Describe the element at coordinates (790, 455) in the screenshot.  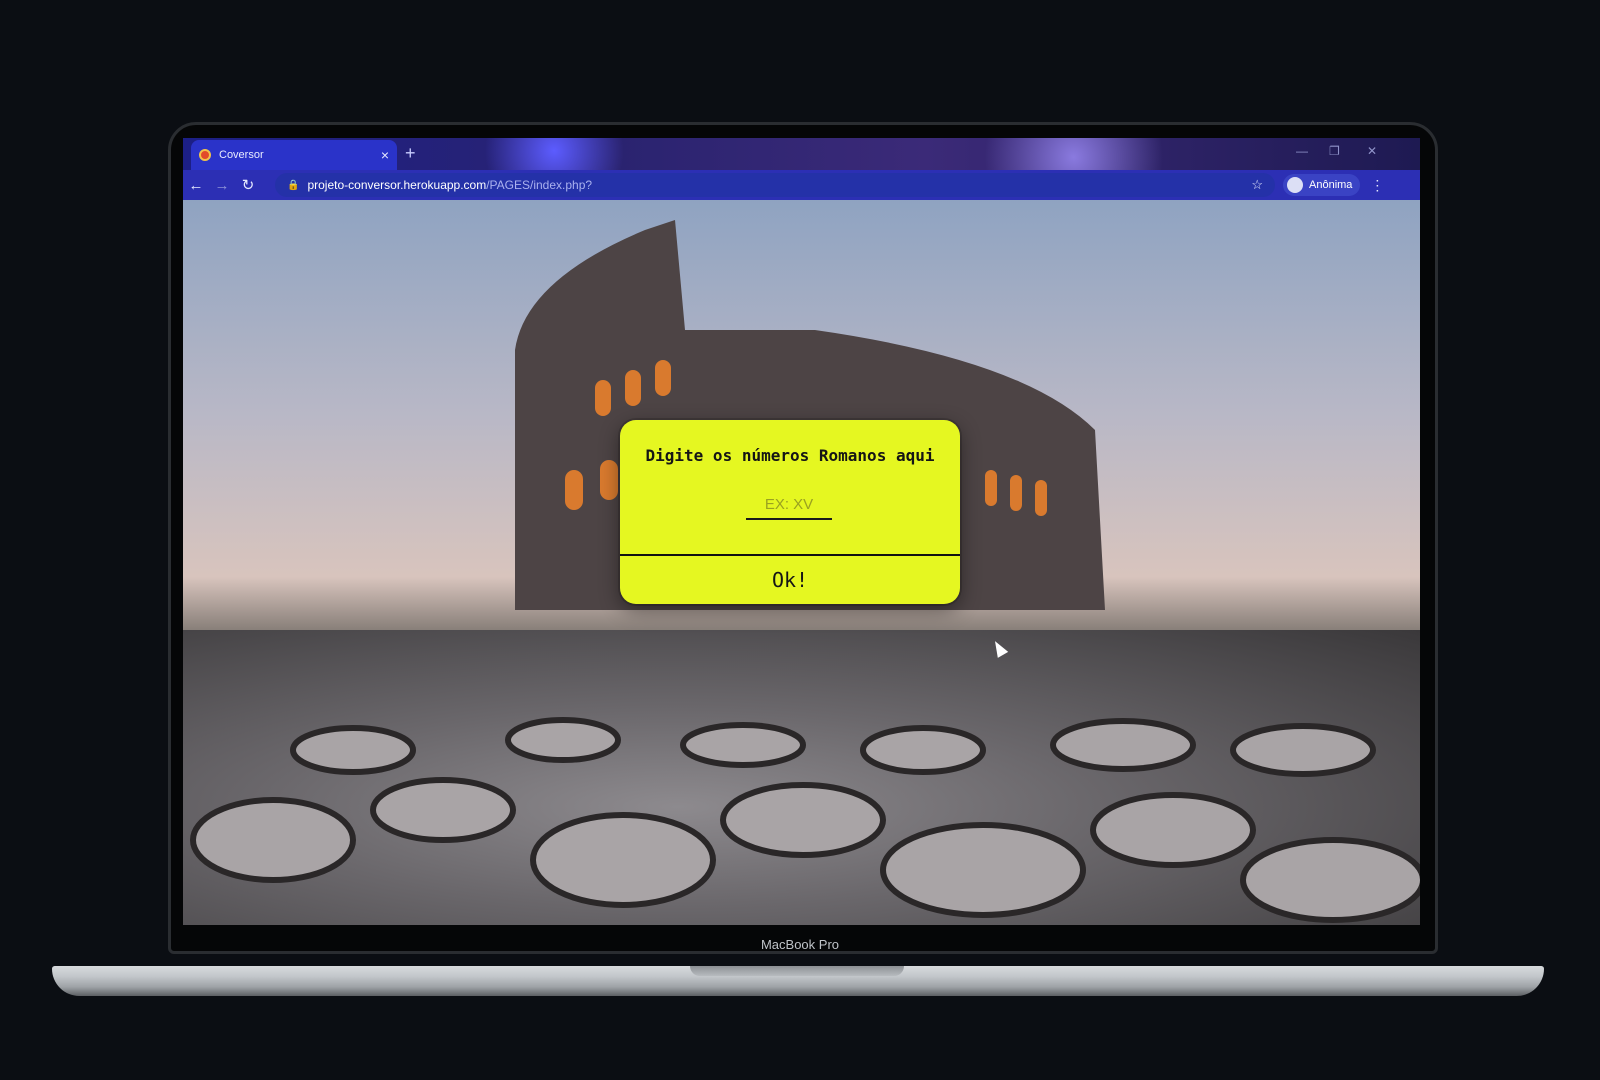
I see `dialog-title: Digite os números Romanos aqui` at that location.